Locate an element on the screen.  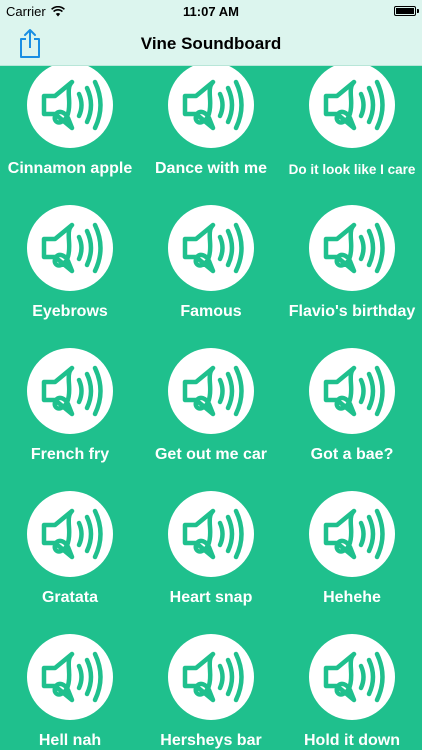
status-time: 11:07 AM is located at coordinates (211, 11).